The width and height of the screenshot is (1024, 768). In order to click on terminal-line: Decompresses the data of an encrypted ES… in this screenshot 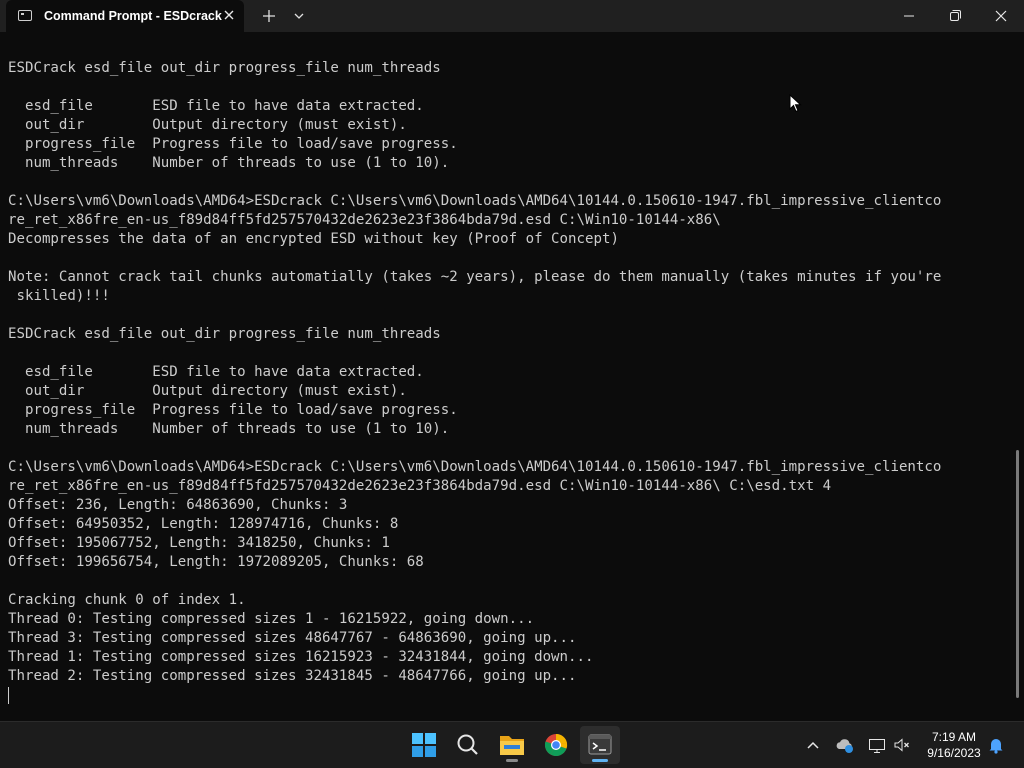, I will do `click(313, 239)`.